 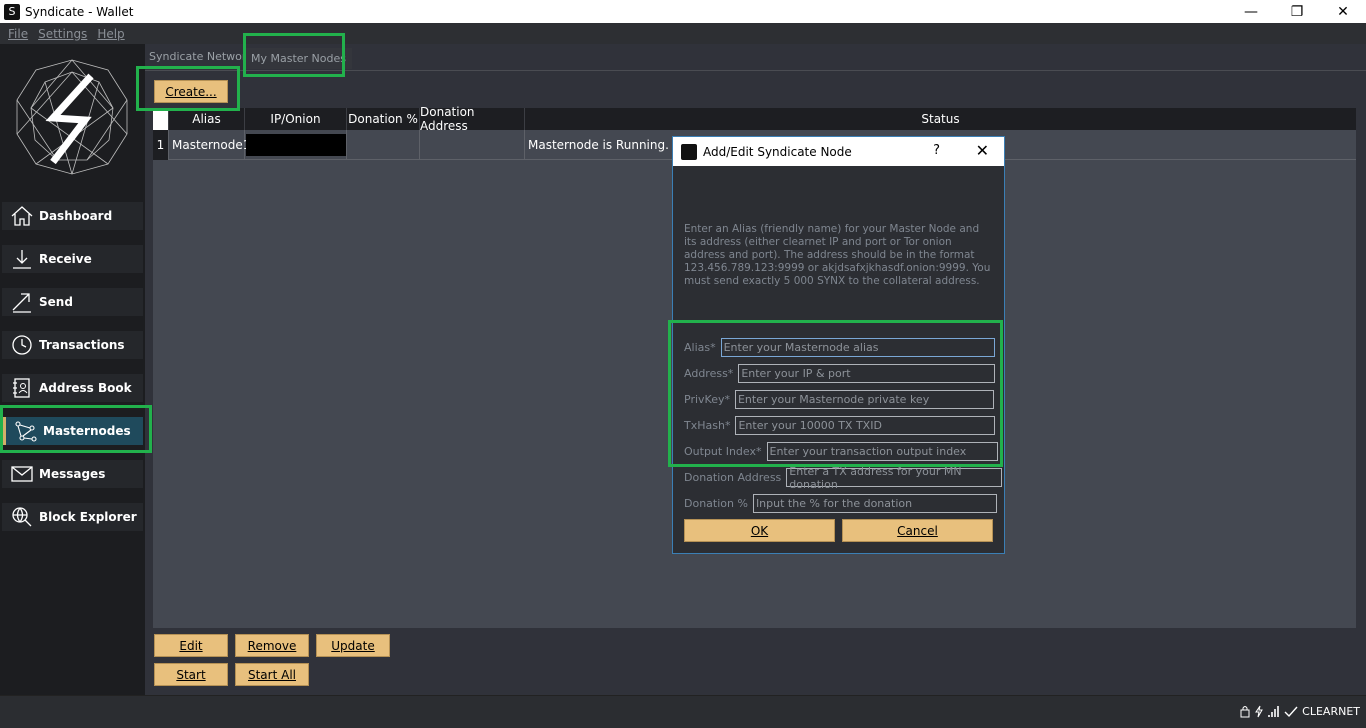 What do you see at coordinates (82, 345) in the screenshot?
I see `nav-transactions-label: Transactions` at bounding box center [82, 345].